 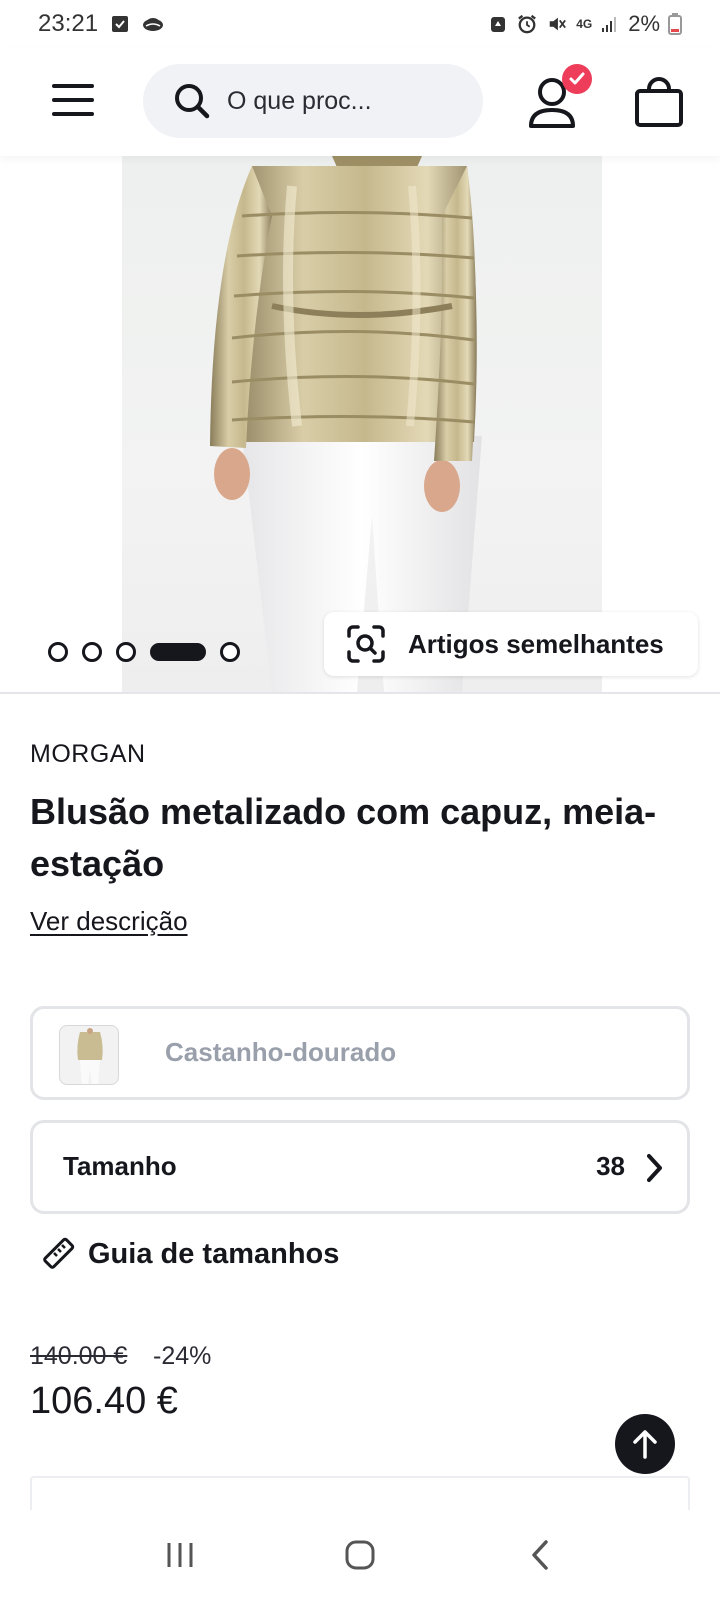 I want to click on check-icon, so click(x=577, y=78).